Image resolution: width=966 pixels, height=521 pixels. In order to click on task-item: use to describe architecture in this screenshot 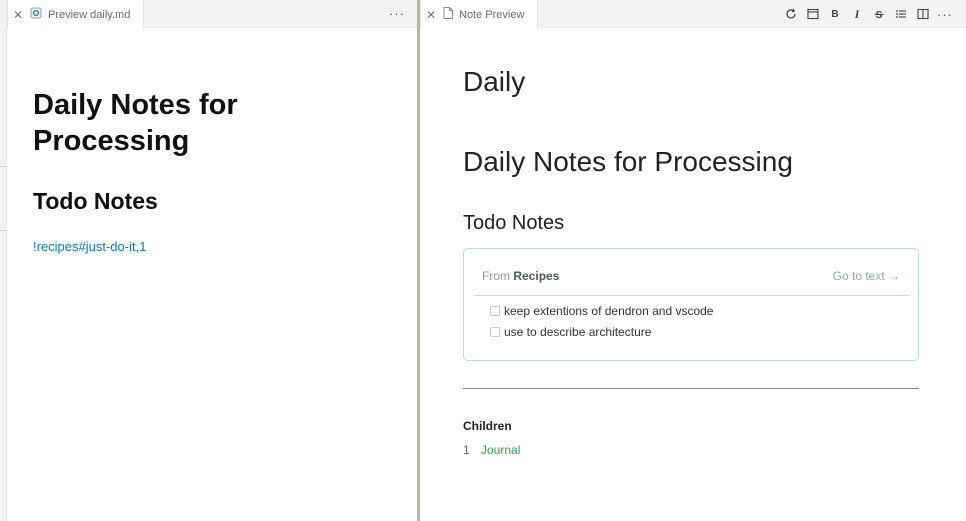, I will do `click(570, 332)`.